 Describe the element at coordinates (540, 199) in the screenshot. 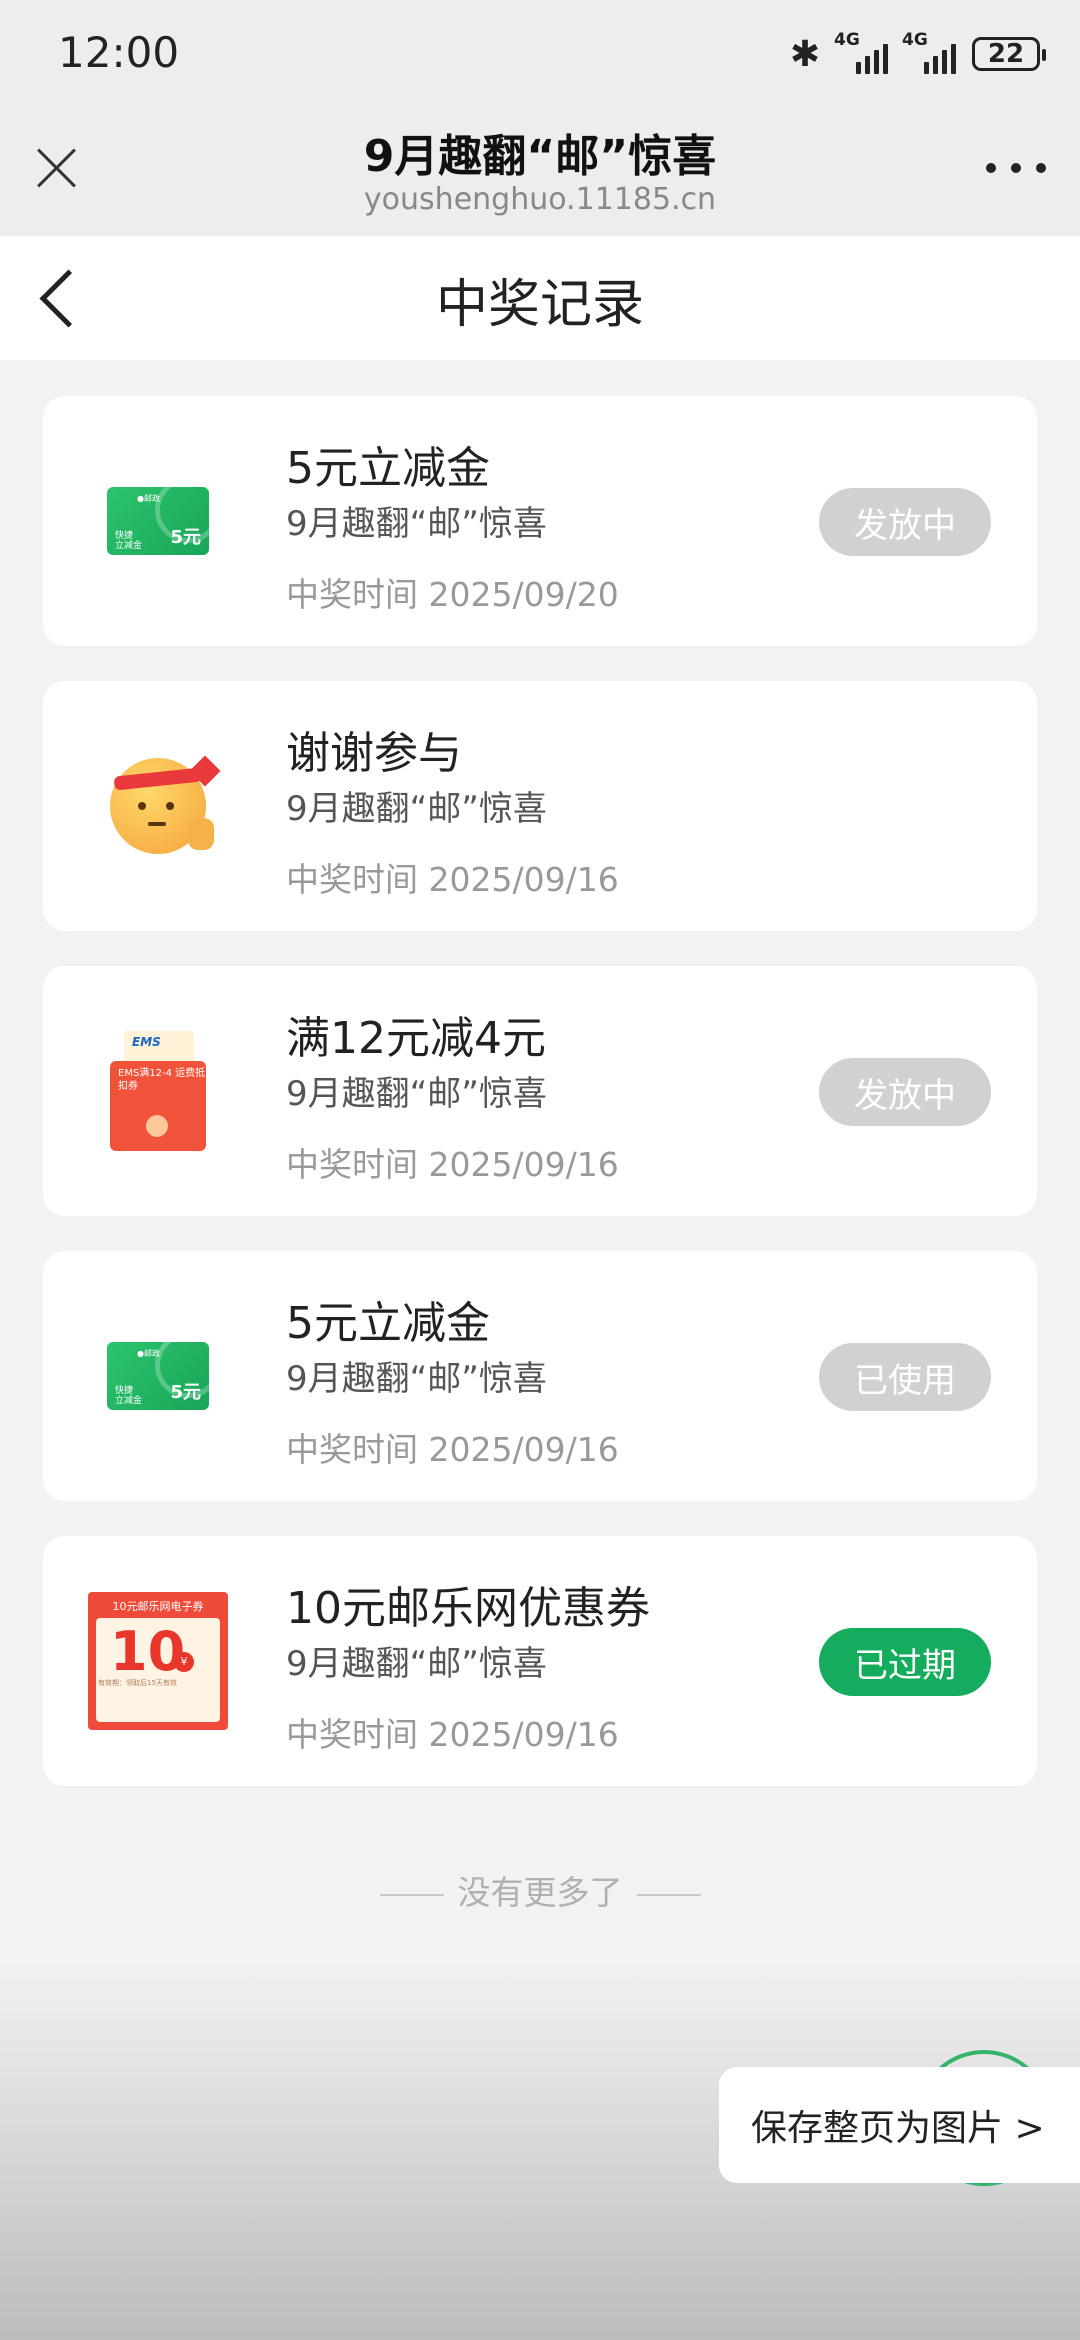

I see `browser-url: youshenghuo.11185.cn` at that location.